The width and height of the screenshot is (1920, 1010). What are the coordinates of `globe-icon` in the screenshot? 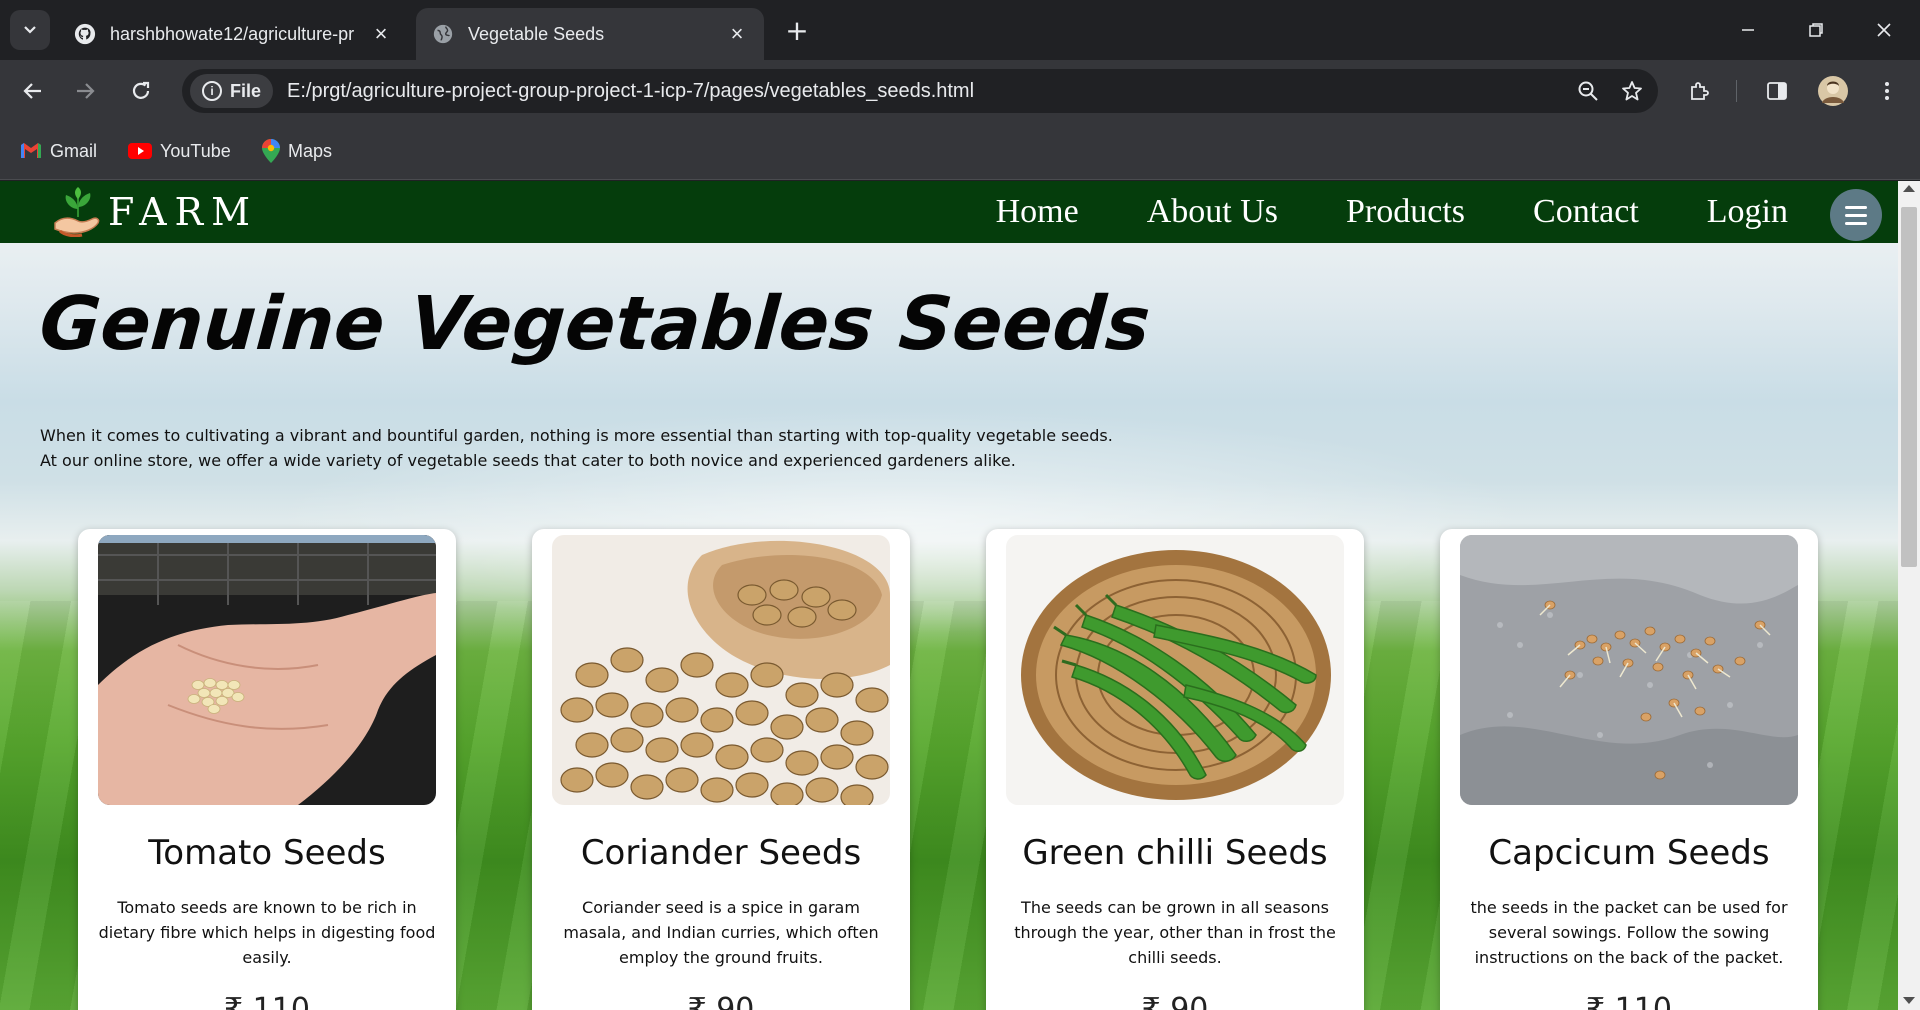 It's located at (443, 34).